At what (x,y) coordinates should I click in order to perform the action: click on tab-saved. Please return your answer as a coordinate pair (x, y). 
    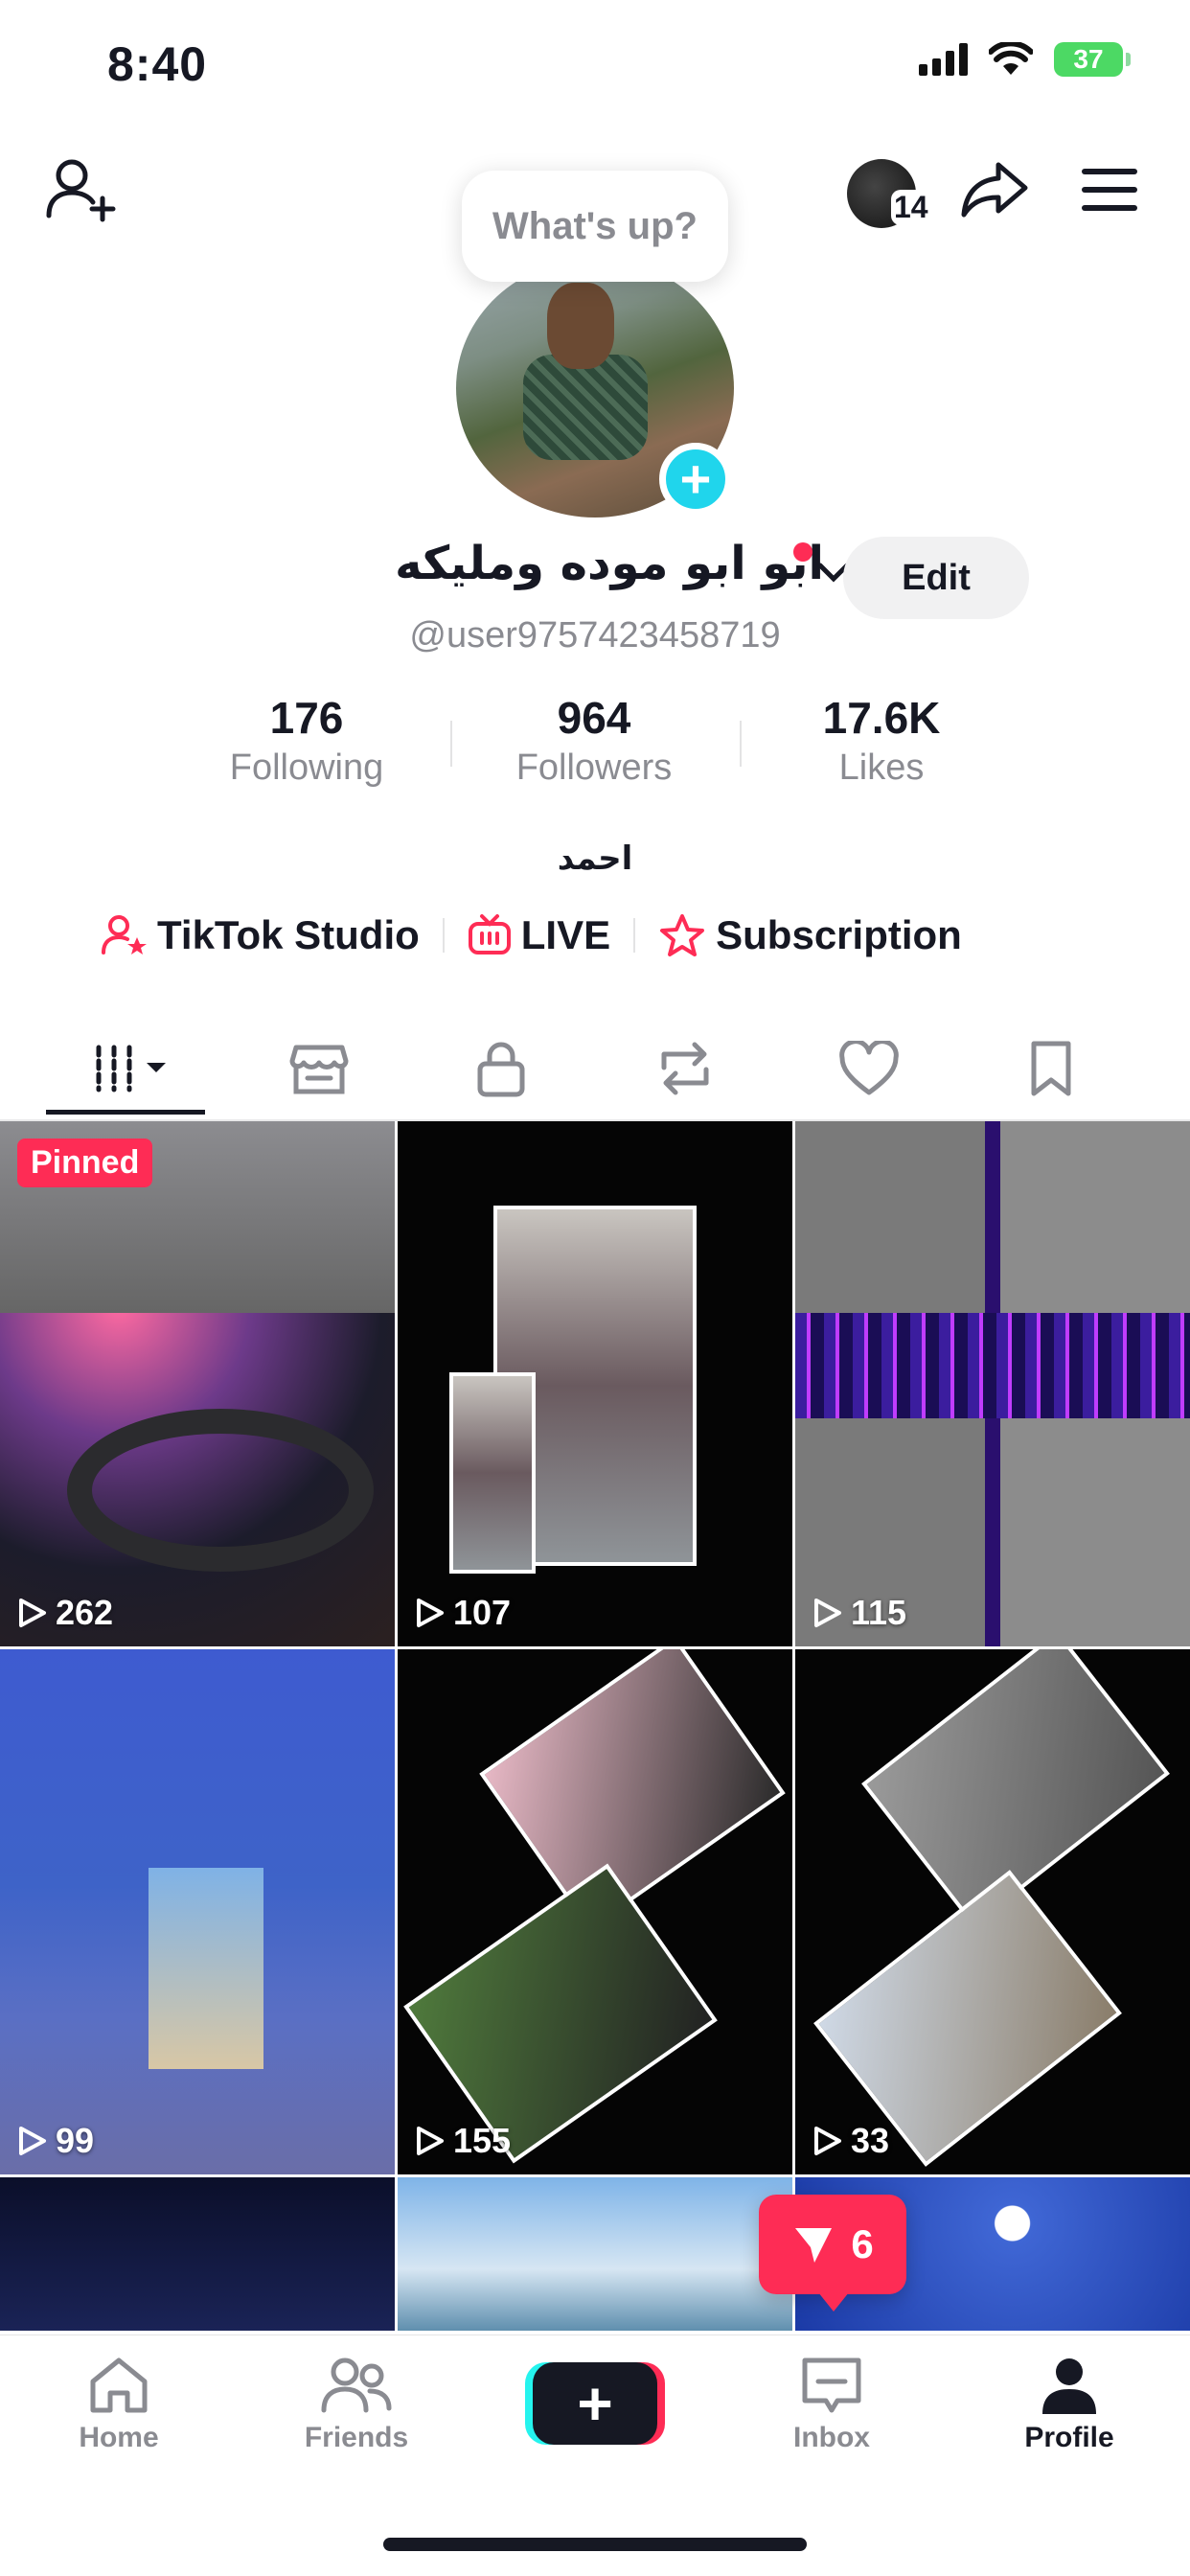
    Looking at the image, I should click on (1051, 1068).